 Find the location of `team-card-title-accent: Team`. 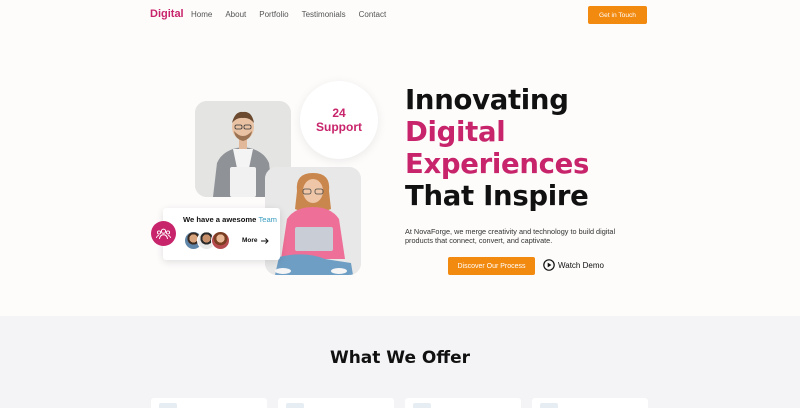

team-card-title-accent: Team is located at coordinates (268, 219).